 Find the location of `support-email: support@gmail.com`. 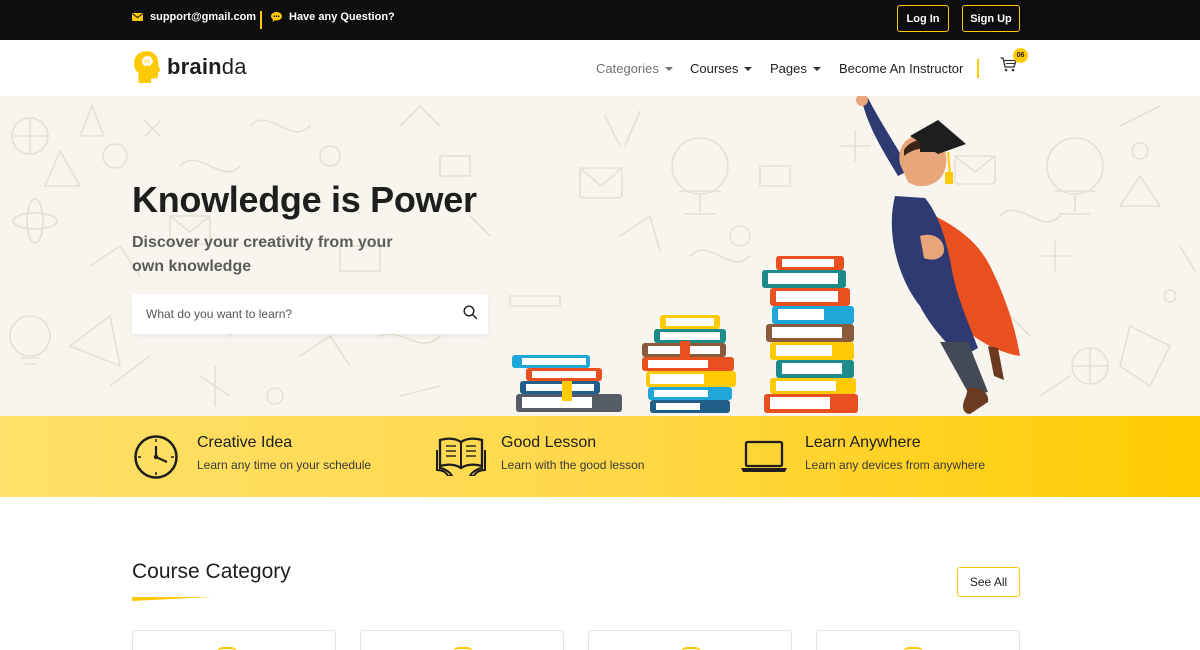

support-email: support@gmail.com is located at coordinates (194, 17).